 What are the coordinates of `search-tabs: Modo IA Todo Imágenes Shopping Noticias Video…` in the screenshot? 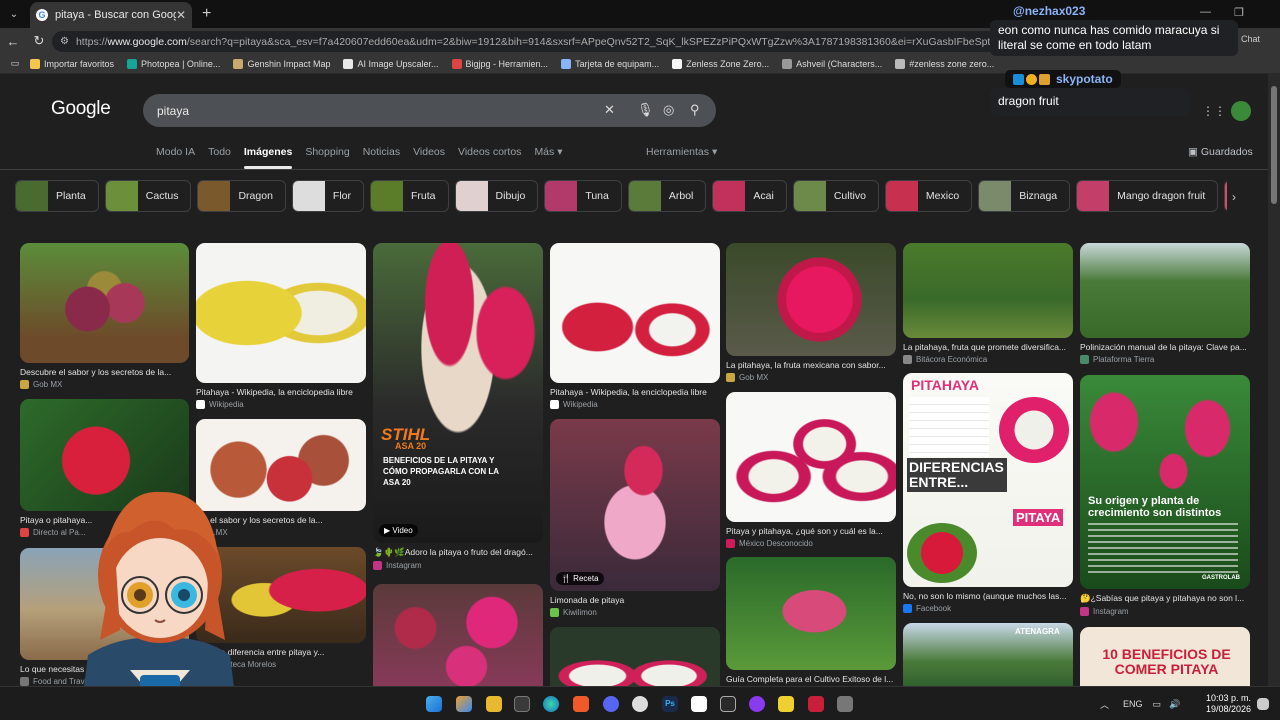 It's located at (365, 157).